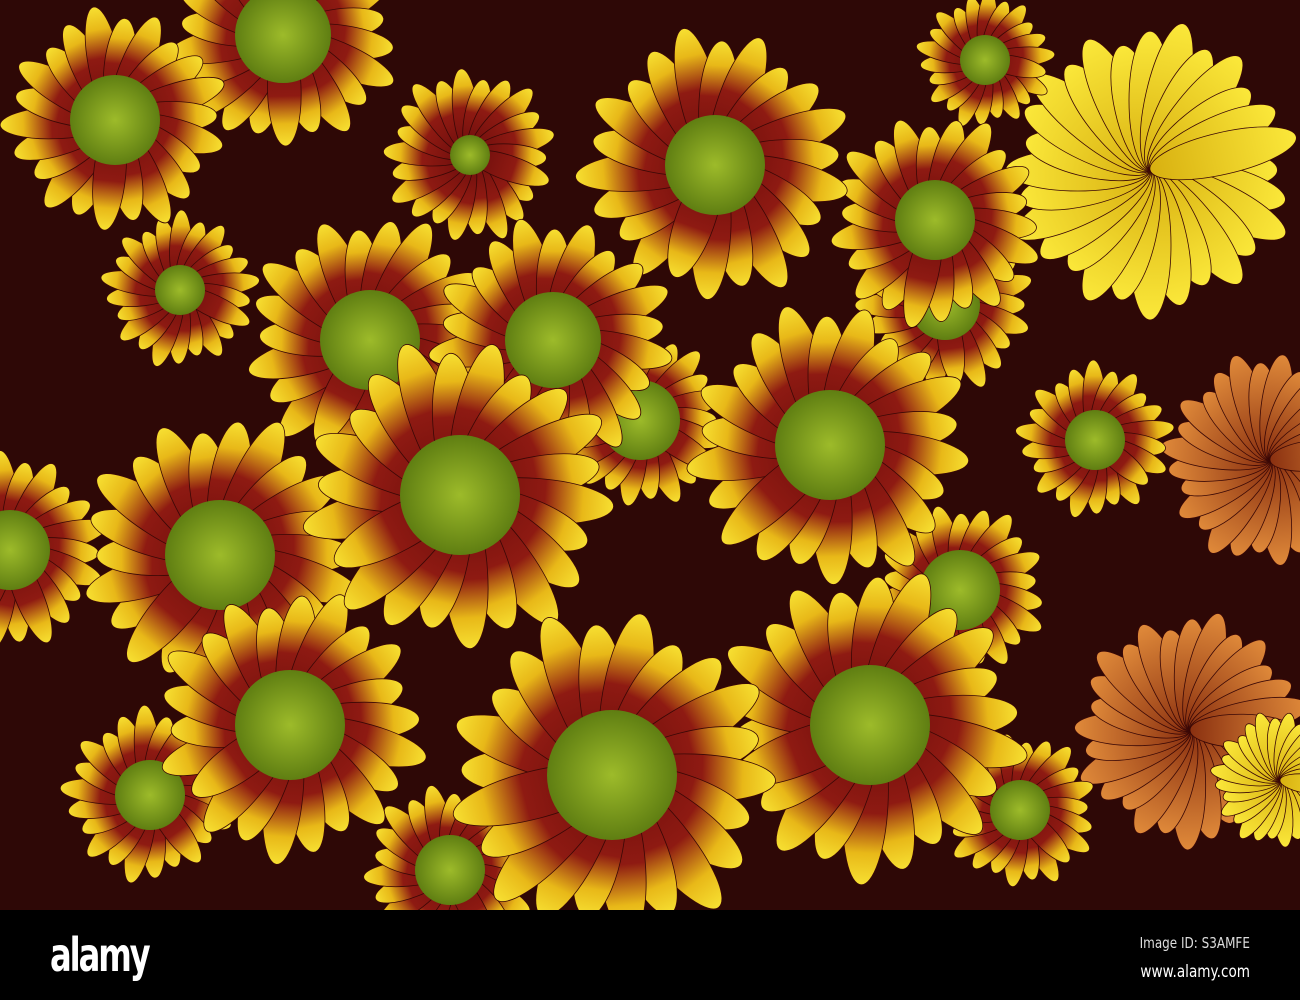  What do you see at coordinates (650, 955) in the screenshot?
I see `watermark-bar: alamy Image ID: S3AMFE www.alamy.com` at bounding box center [650, 955].